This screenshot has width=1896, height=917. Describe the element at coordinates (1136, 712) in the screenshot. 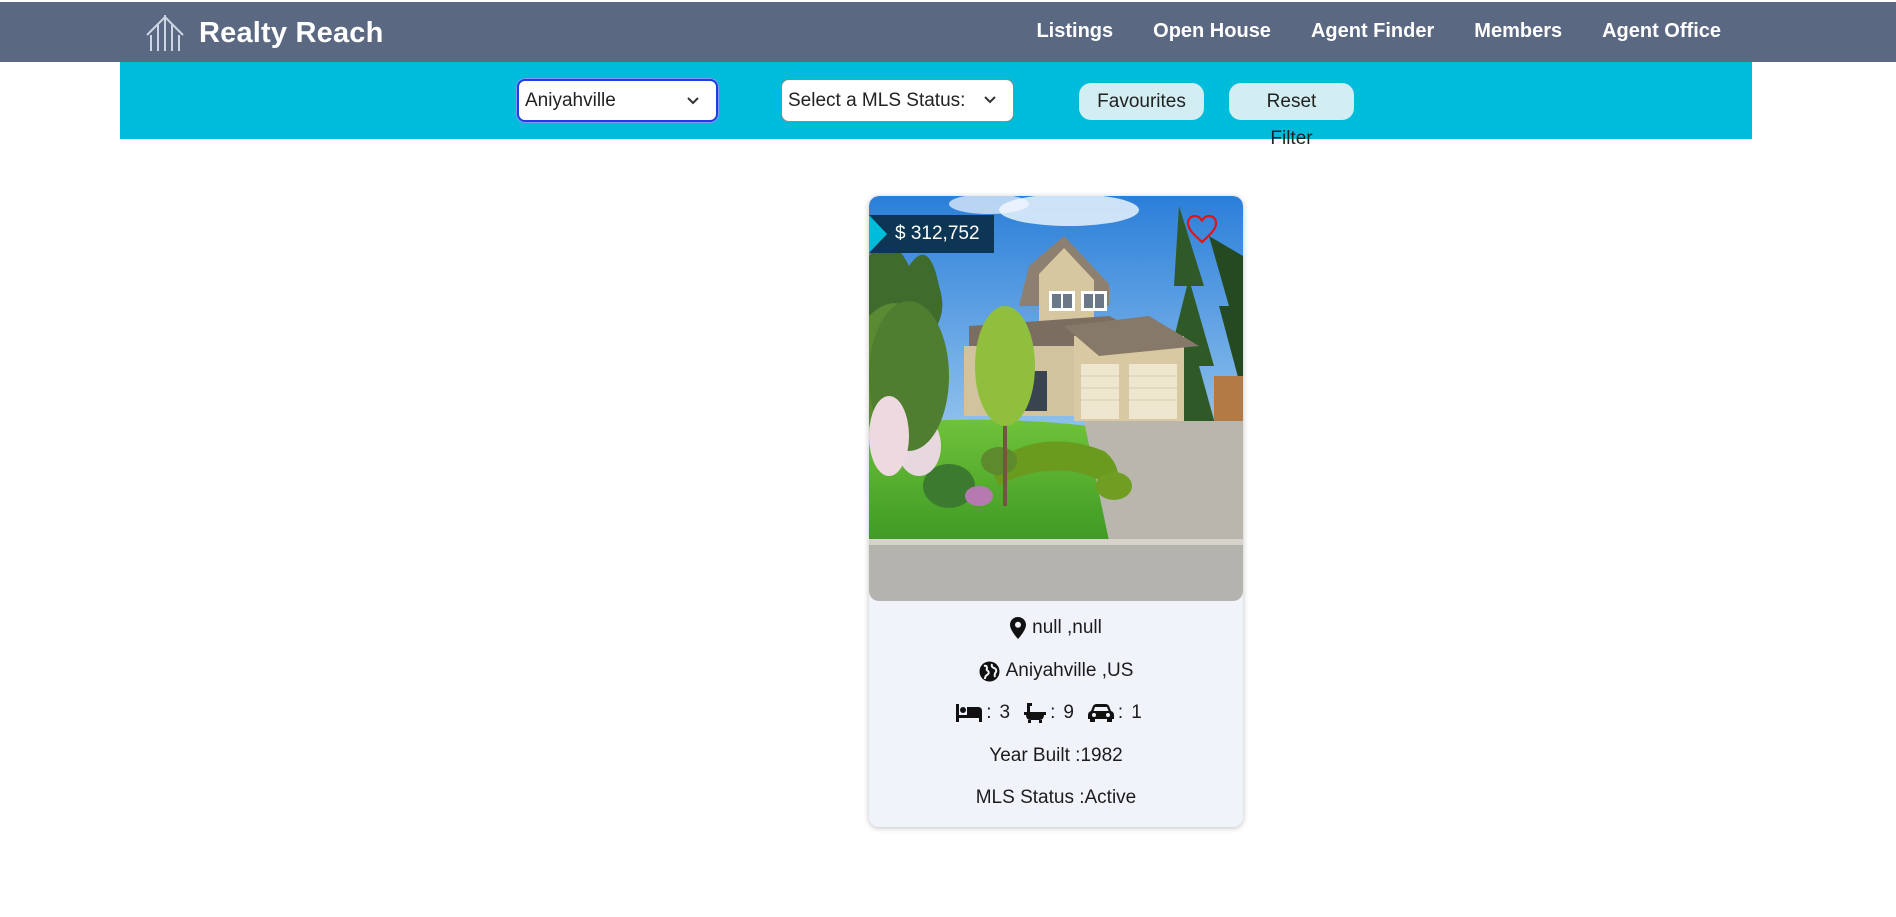

I see `parking-count: 1` at that location.